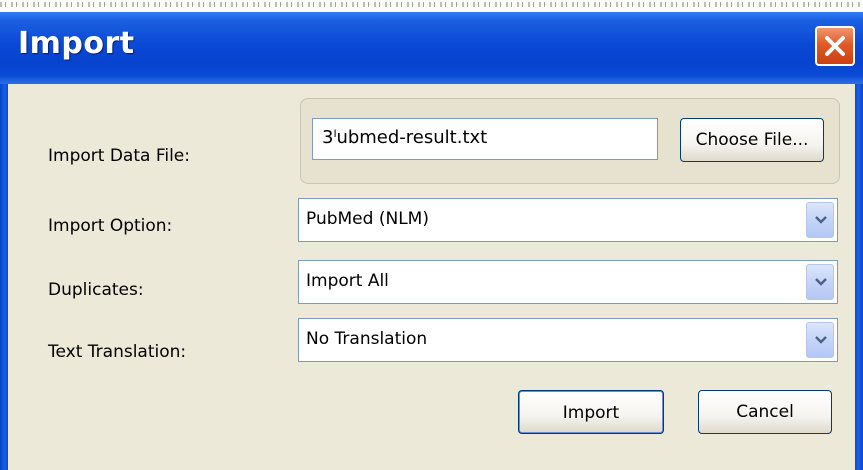 This screenshot has width=863, height=470. I want to click on duplicates-value: Import All, so click(347, 281).